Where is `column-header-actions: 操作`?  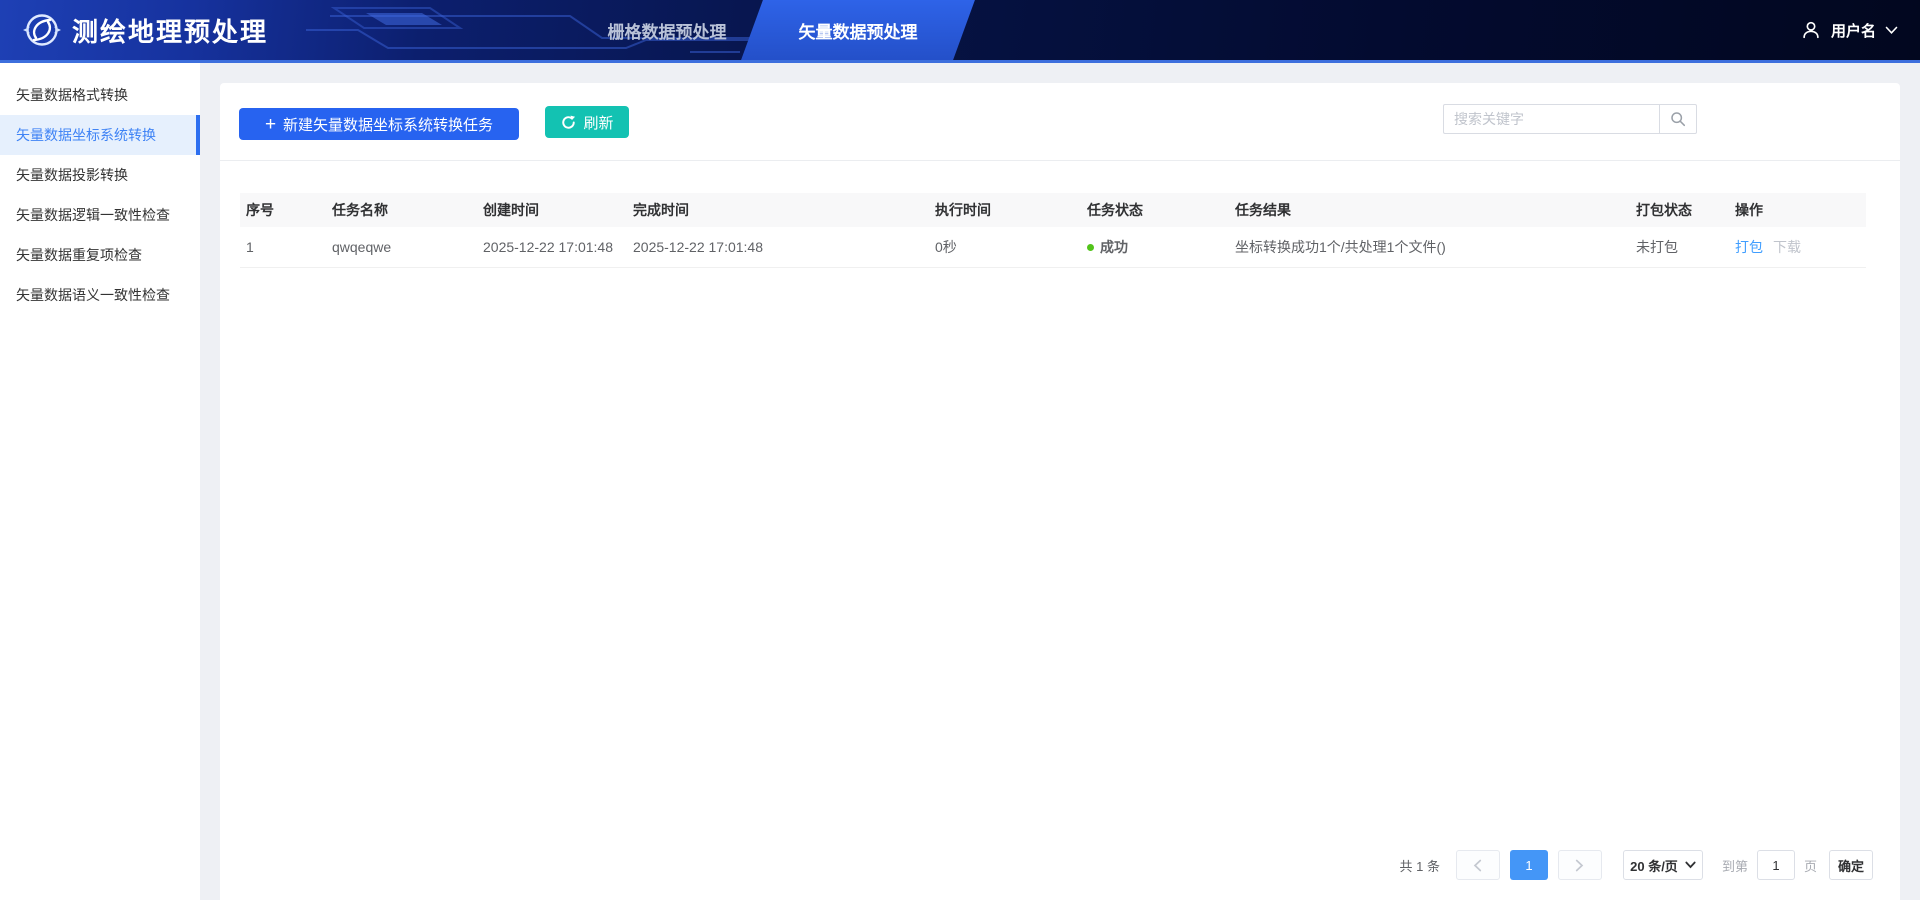
column-header-actions: 操作 is located at coordinates (1797, 210).